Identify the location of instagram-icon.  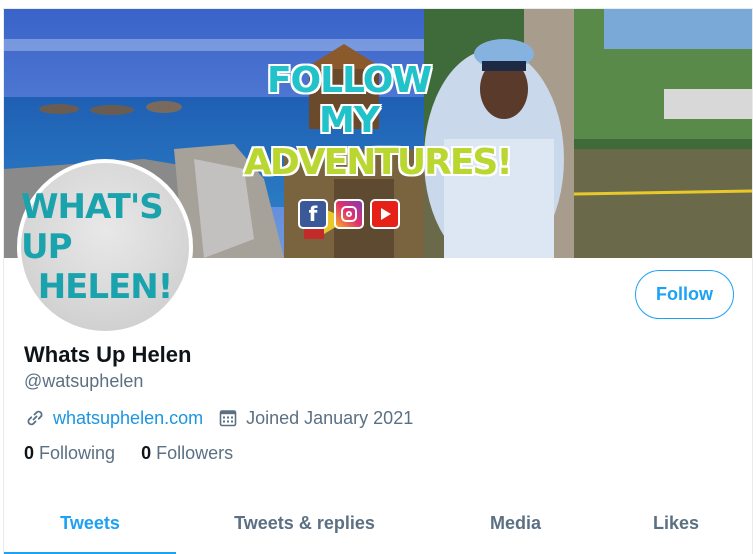
(349, 214).